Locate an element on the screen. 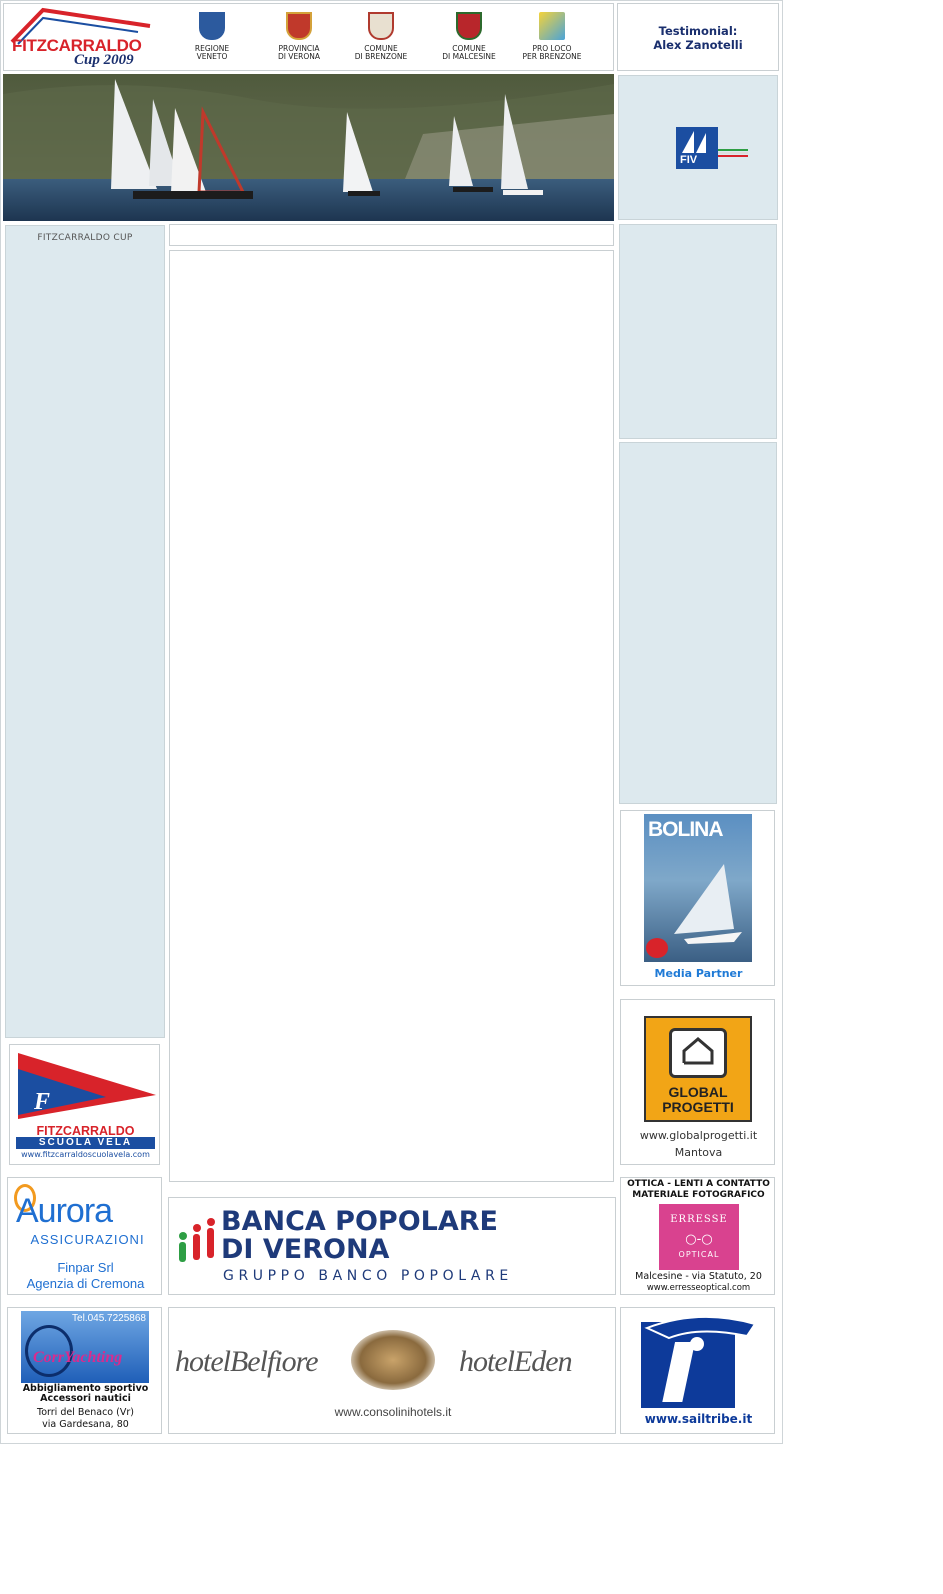  municipality-regione-veneto: REGIONE VENETO is located at coordinates (212, 36).